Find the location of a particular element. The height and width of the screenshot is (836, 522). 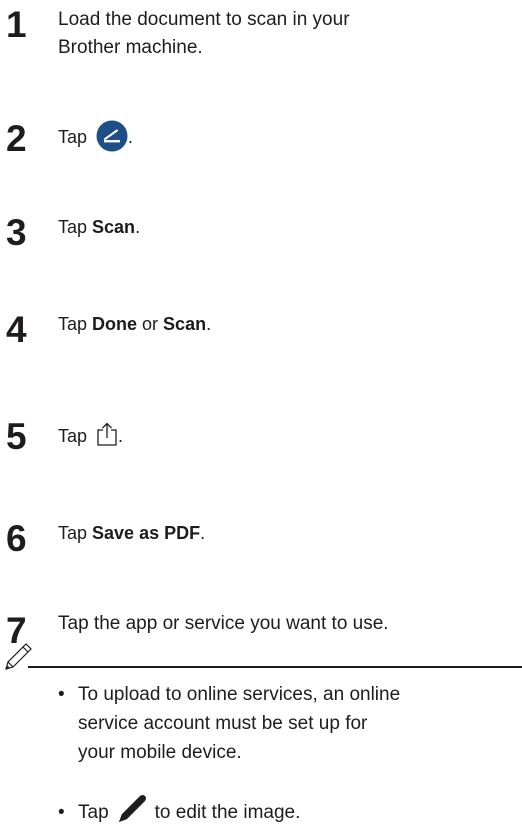

step-text: Tap Done or Scan. is located at coordinates (134, 324).